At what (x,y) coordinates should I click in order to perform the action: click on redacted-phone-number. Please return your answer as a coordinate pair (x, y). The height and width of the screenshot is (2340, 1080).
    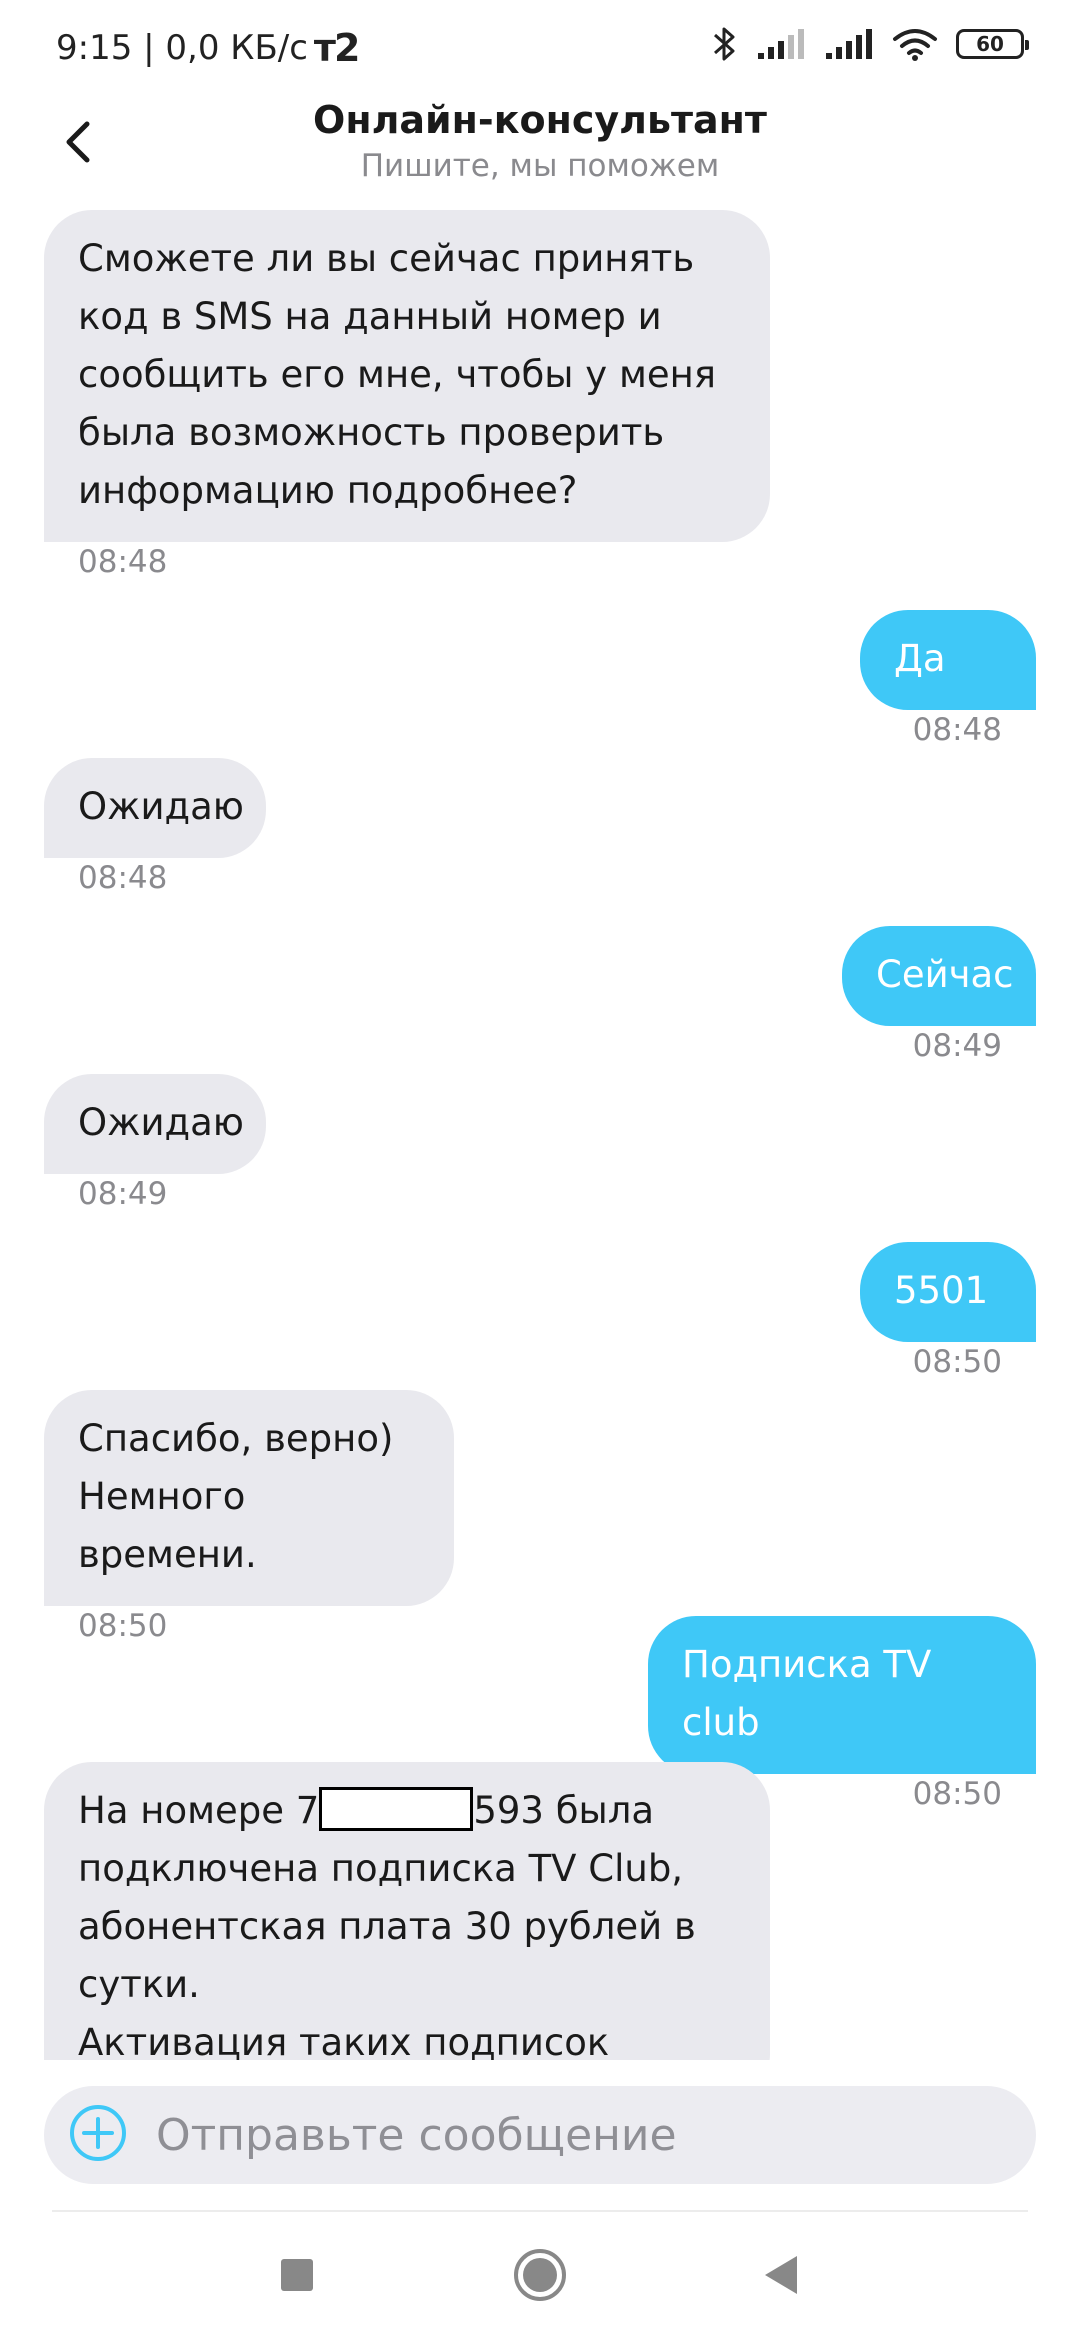
    Looking at the image, I should click on (396, 1809).